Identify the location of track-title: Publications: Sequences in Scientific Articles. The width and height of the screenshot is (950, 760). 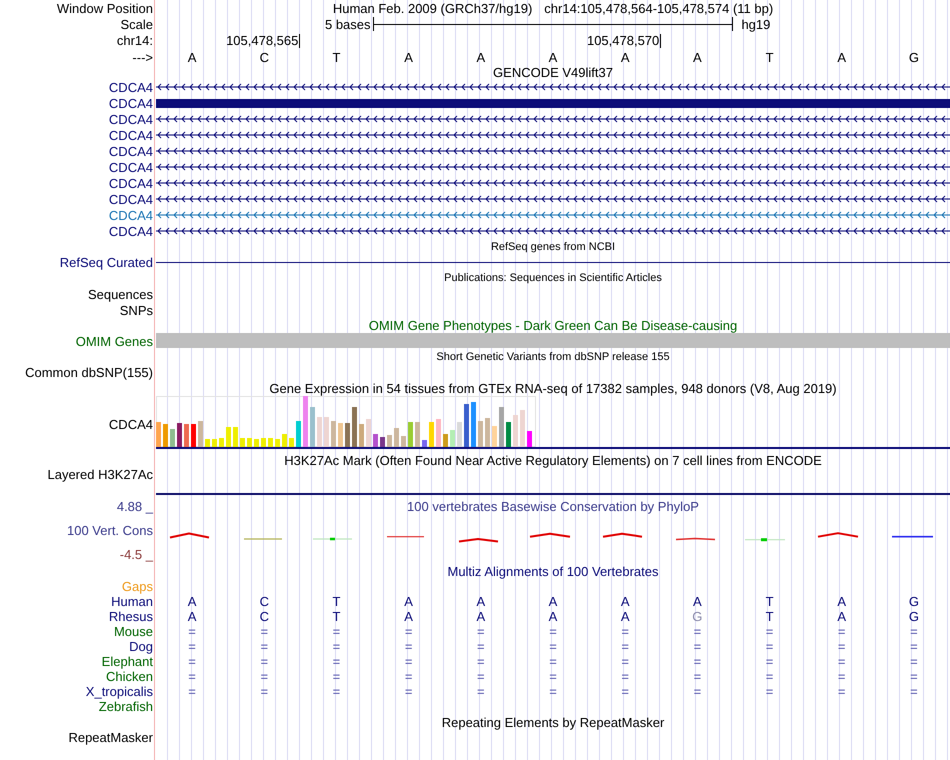
(553, 278).